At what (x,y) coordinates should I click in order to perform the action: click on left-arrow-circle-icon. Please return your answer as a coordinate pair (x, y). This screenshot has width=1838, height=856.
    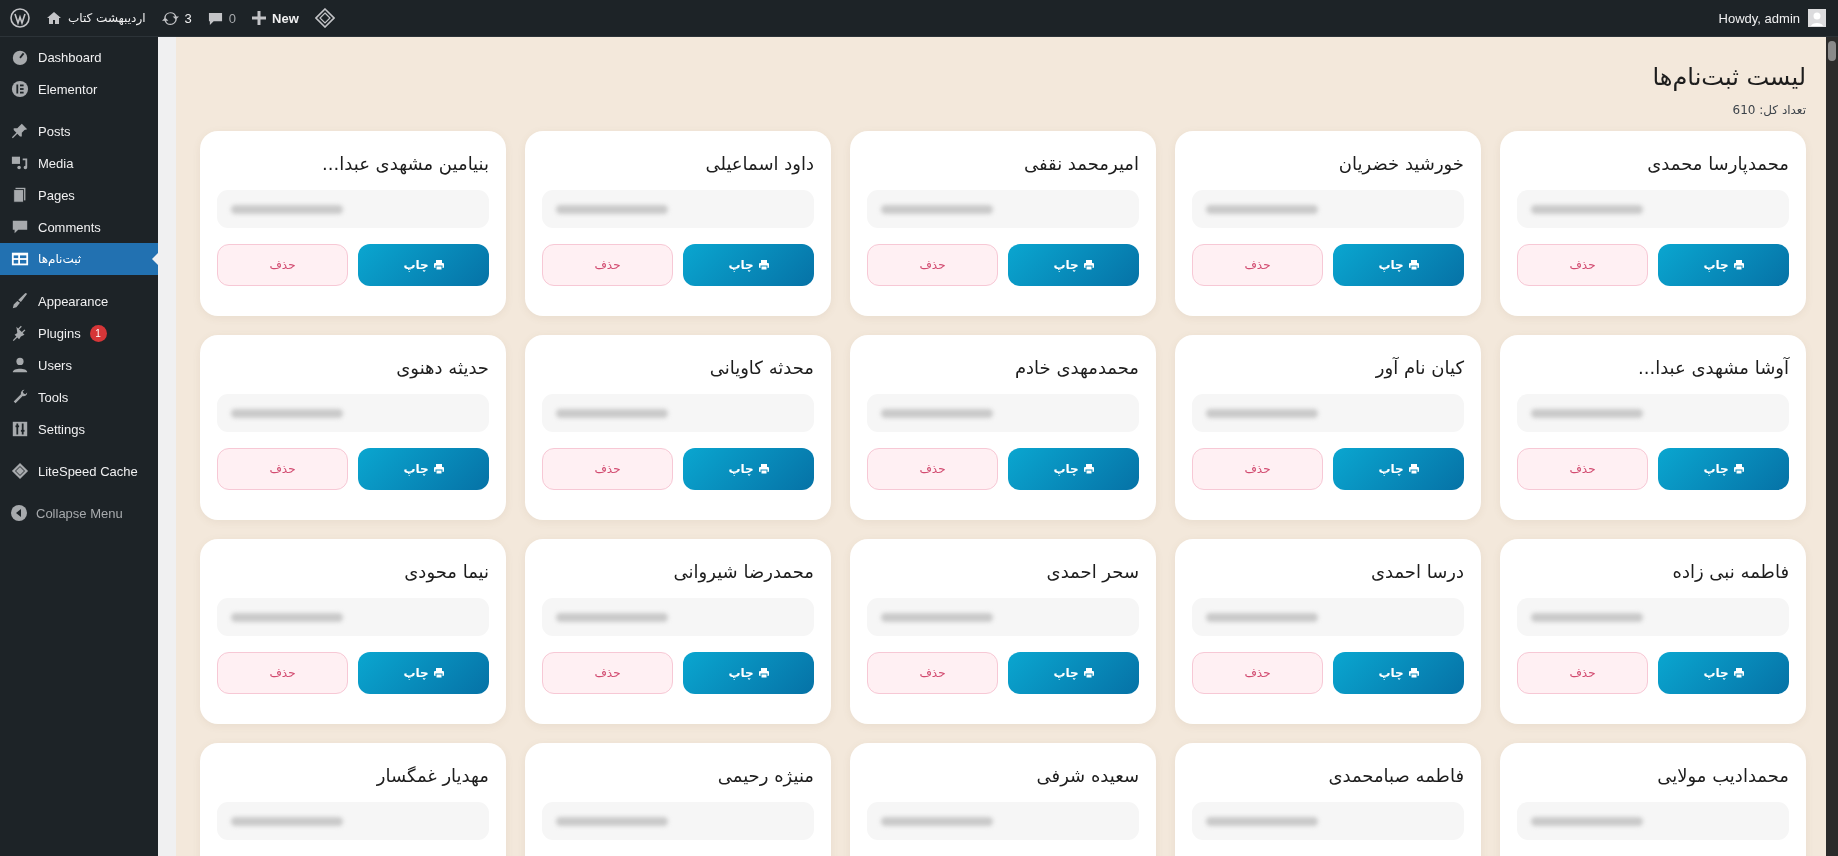
    Looking at the image, I should click on (19, 513).